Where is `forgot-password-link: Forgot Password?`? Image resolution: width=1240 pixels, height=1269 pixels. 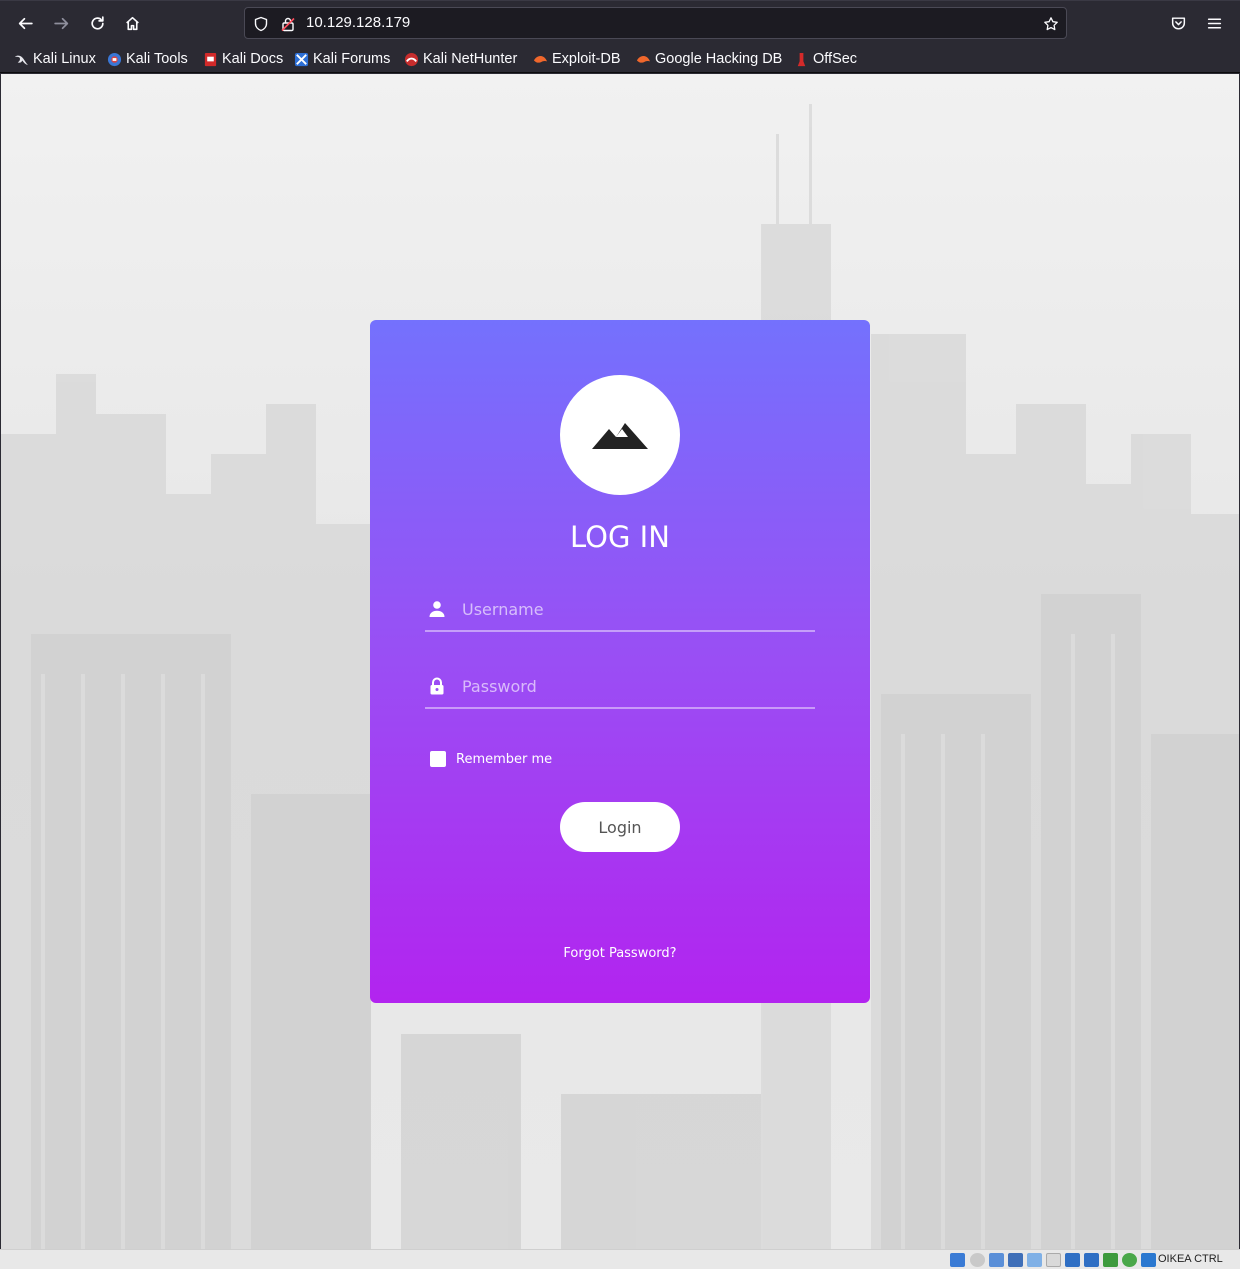 forgot-password-link: Forgot Password? is located at coordinates (620, 953).